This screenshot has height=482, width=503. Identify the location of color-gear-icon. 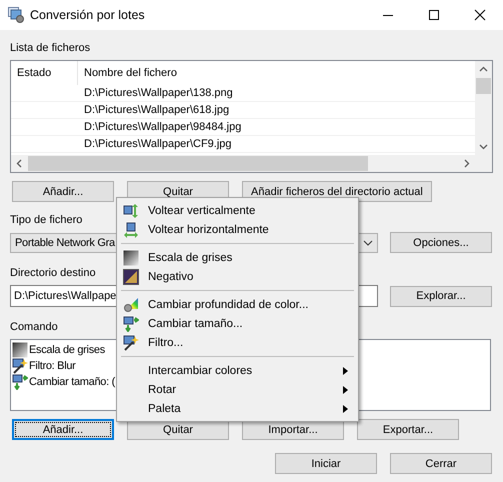
(131, 304).